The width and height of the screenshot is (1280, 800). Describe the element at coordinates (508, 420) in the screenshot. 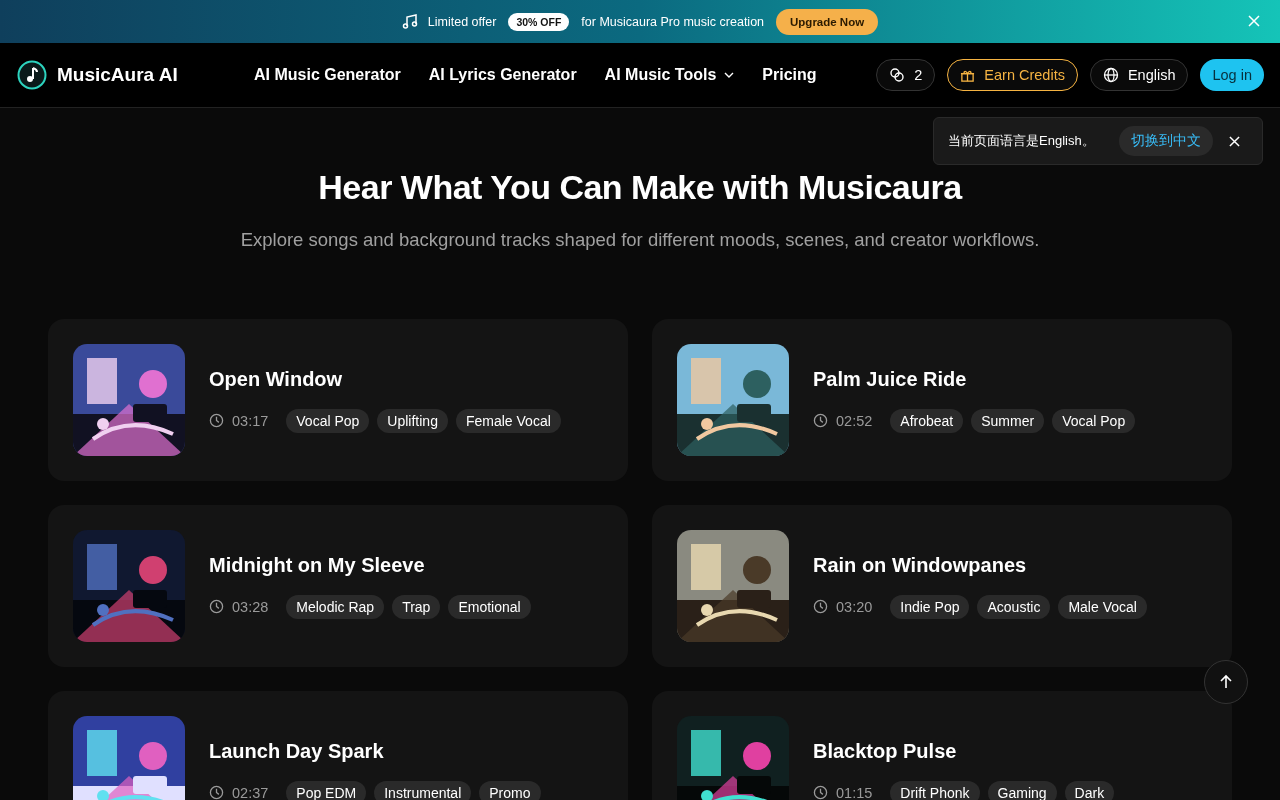

I see `genre-tag: Female Vocal` at that location.